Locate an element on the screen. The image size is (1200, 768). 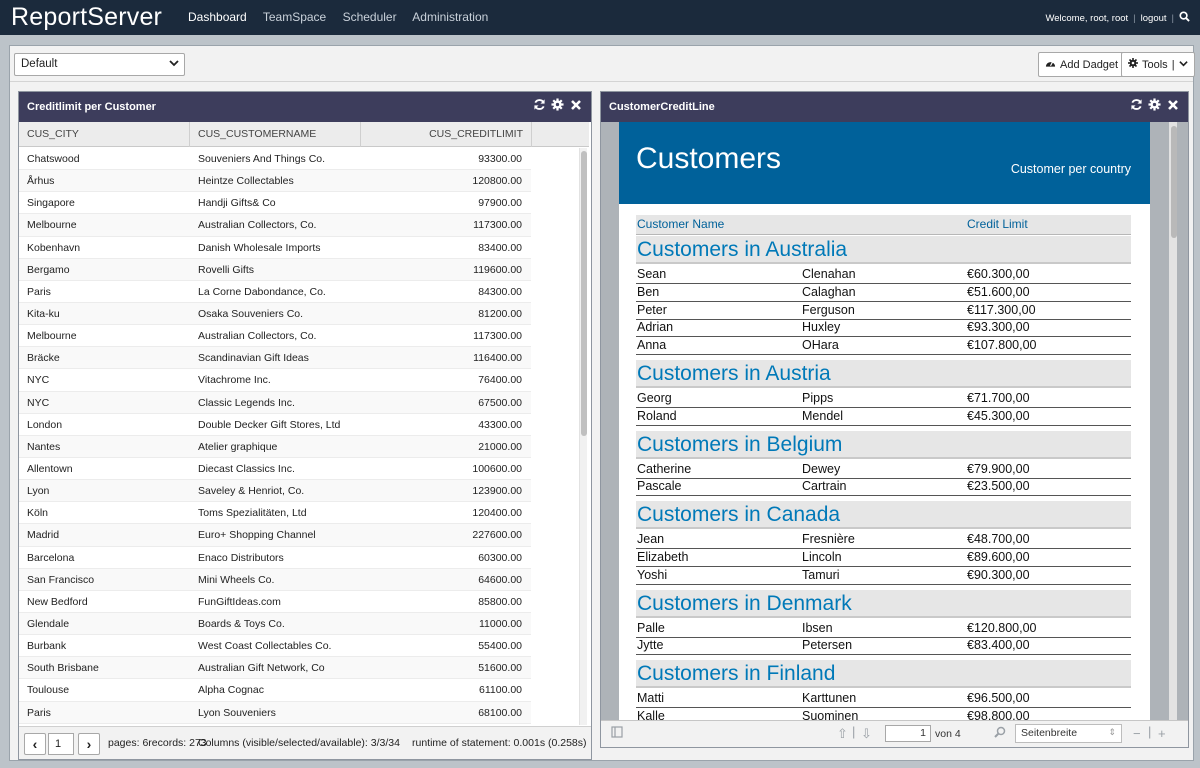
app-logo: ReportServer is located at coordinates (86, 17).